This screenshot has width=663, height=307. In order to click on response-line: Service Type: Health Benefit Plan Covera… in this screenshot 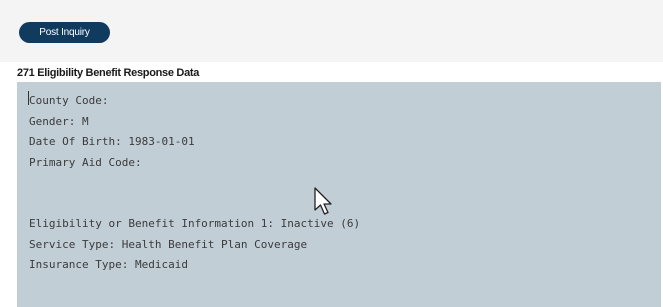, I will do `click(168, 244)`.